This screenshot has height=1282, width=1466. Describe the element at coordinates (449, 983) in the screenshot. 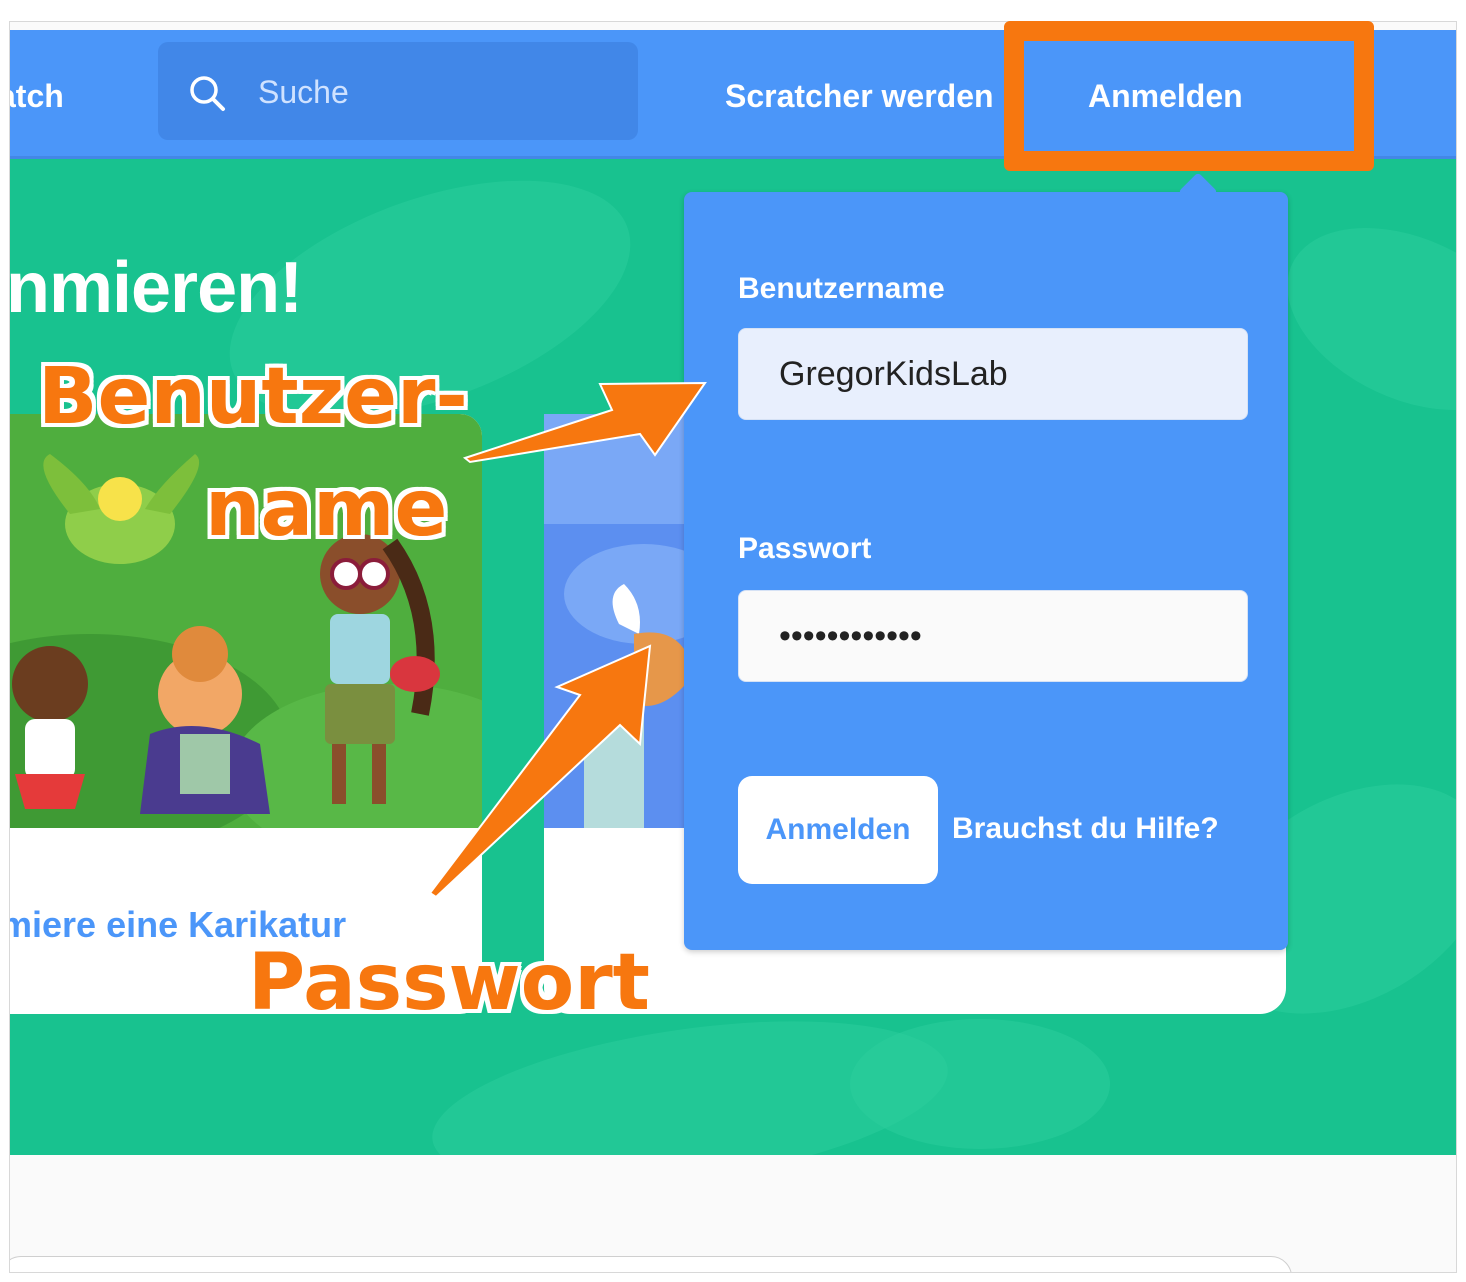

I see `password-annotation: Passwort` at that location.